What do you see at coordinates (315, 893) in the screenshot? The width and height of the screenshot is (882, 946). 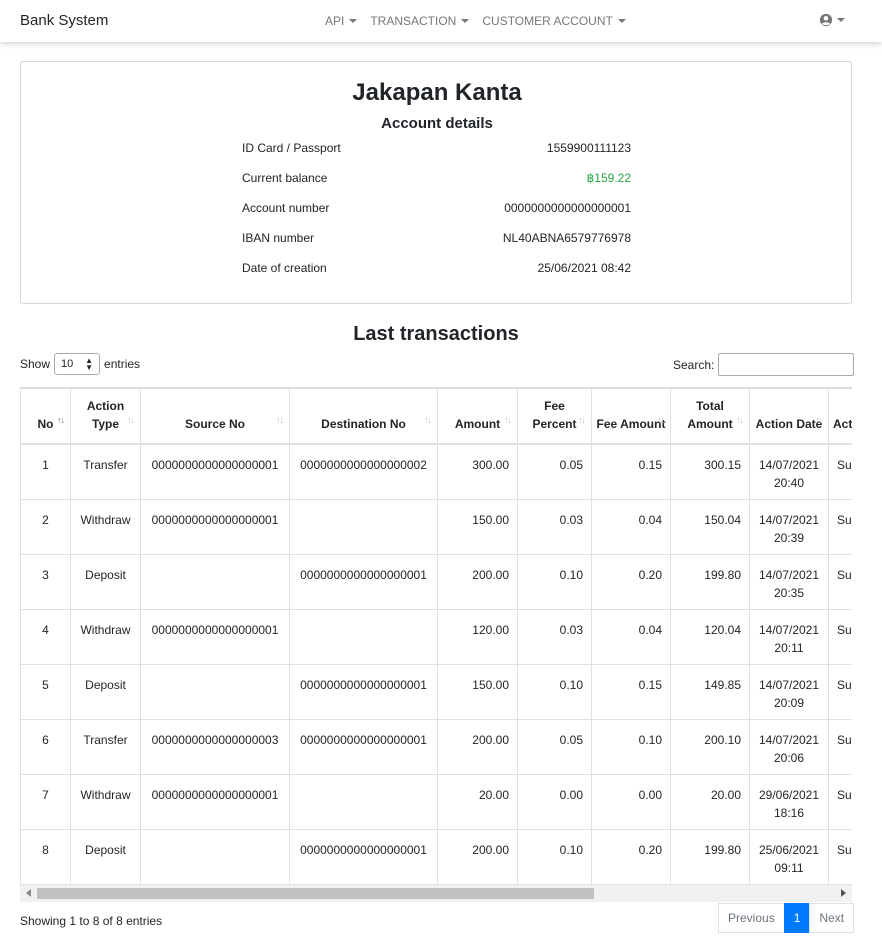 I see `scrollbar-thumb` at bounding box center [315, 893].